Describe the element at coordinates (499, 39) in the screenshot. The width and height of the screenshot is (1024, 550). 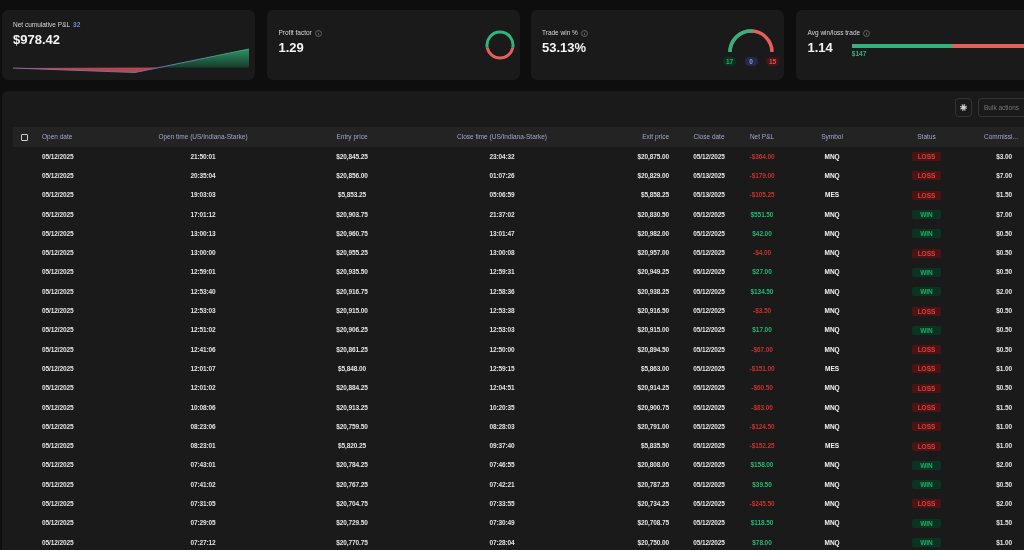
I see `profit-arc` at that location.